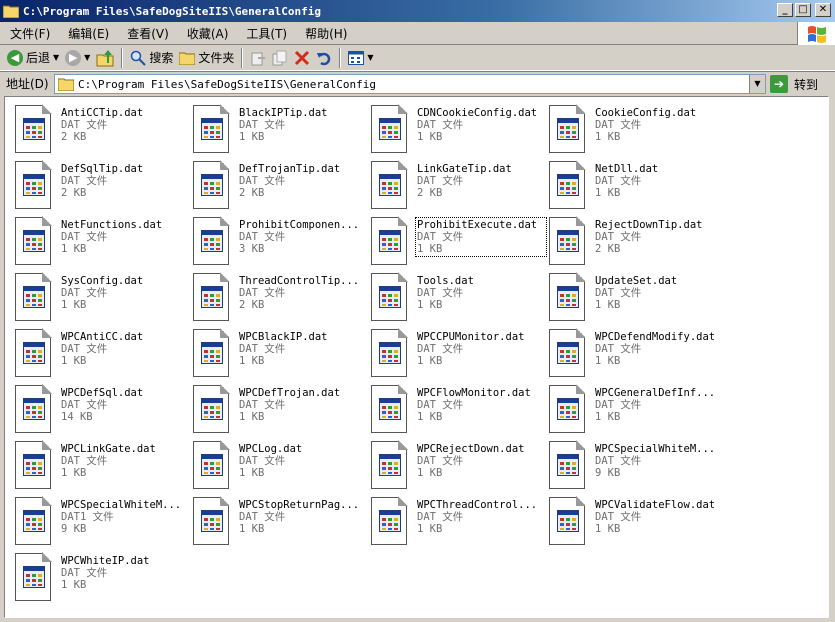  I want to click on file-item: RejectDownTip.dat DAT 文件 2 KB, so click(636, 243).